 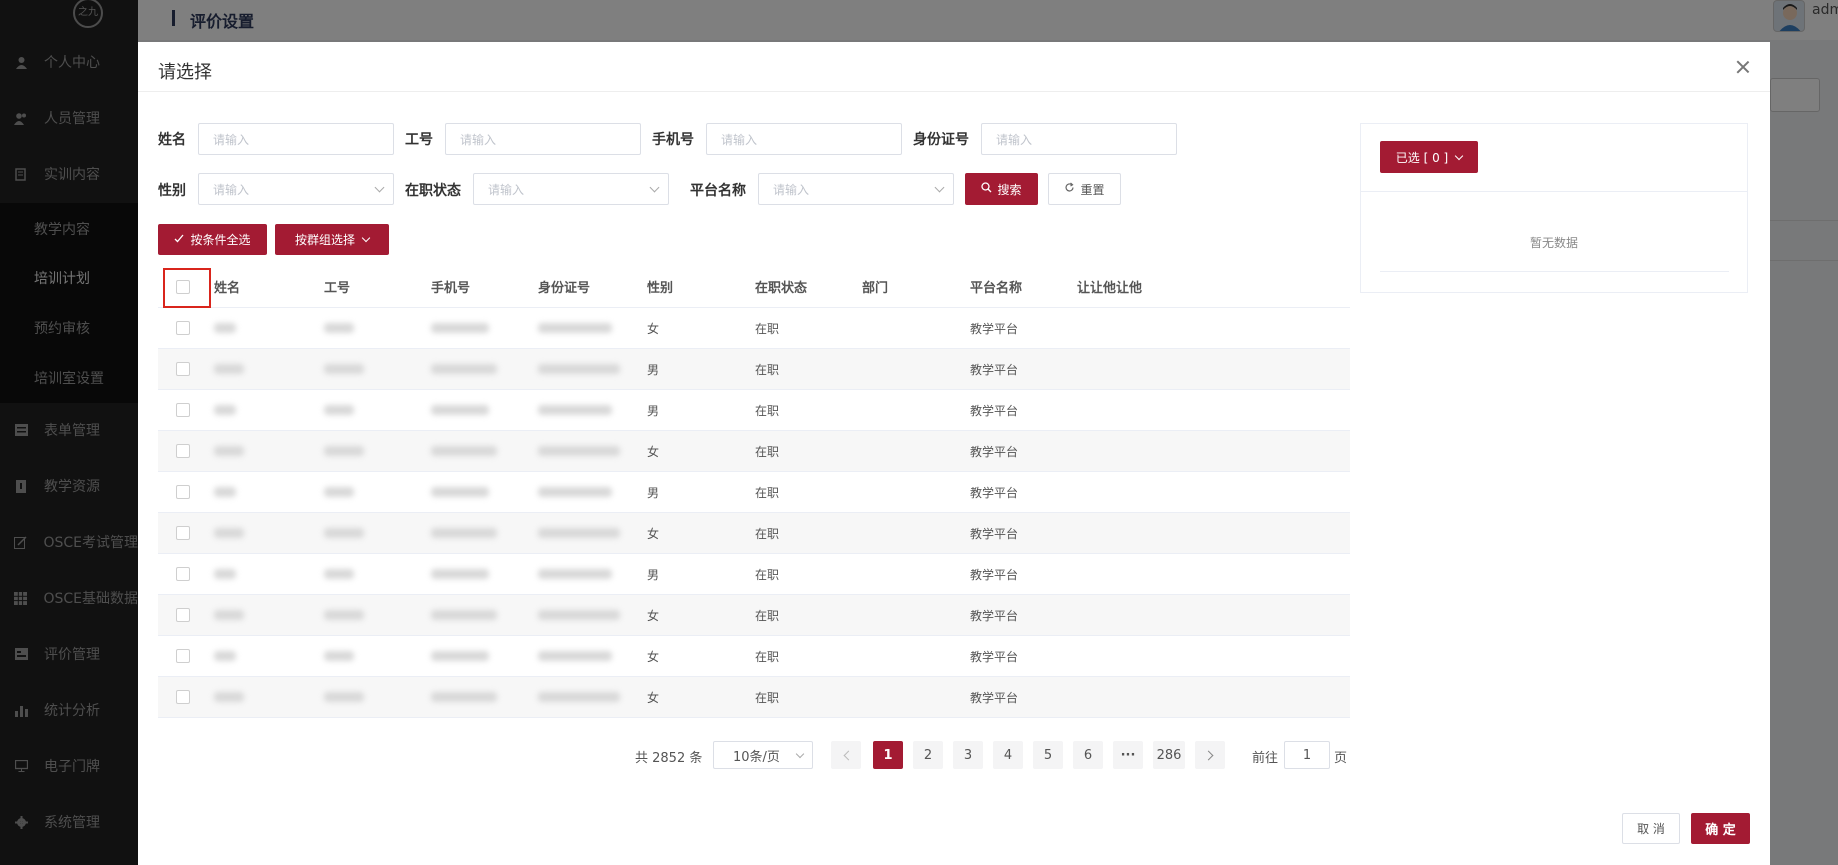 What do you see at coordinates (1001, 189) in the screenshot?
I see `search-button: 搜索` at bounding box center [1001, 189].